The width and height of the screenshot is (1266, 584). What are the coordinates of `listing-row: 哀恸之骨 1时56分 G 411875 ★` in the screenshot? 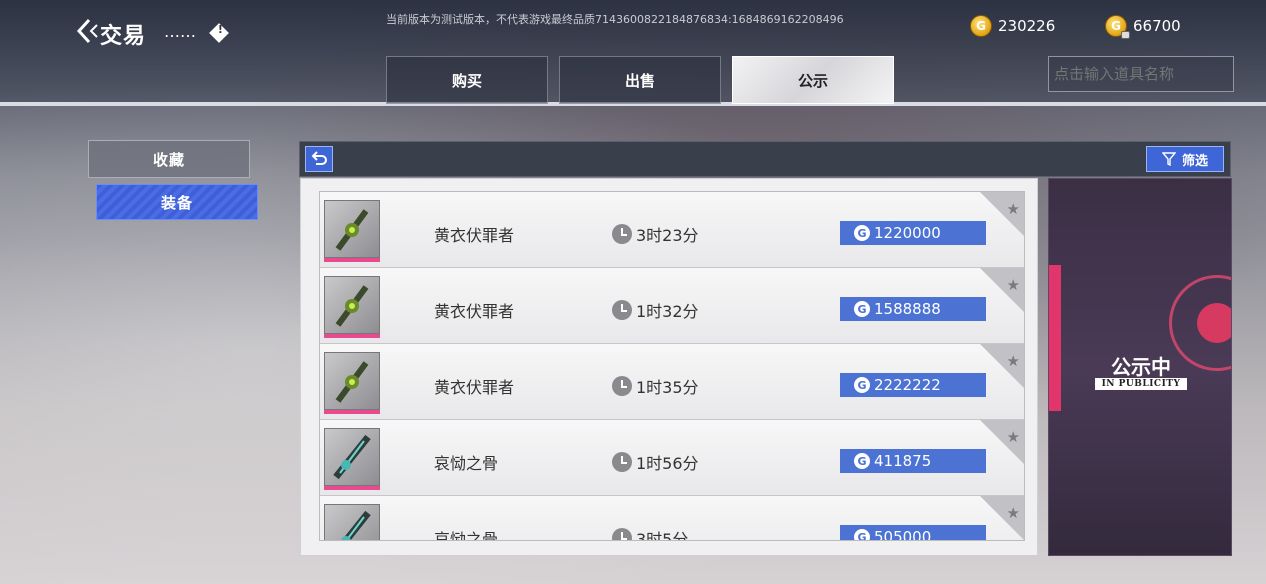 It's located at (672, 458).